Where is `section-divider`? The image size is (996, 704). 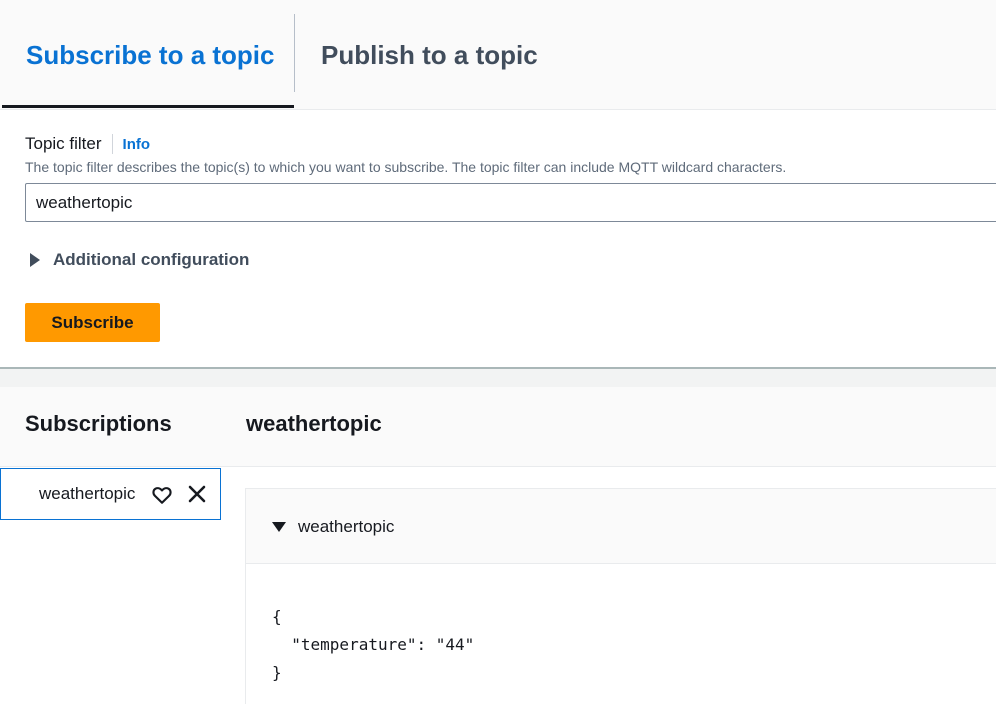 section-divider is located at coordinates (498, 377).